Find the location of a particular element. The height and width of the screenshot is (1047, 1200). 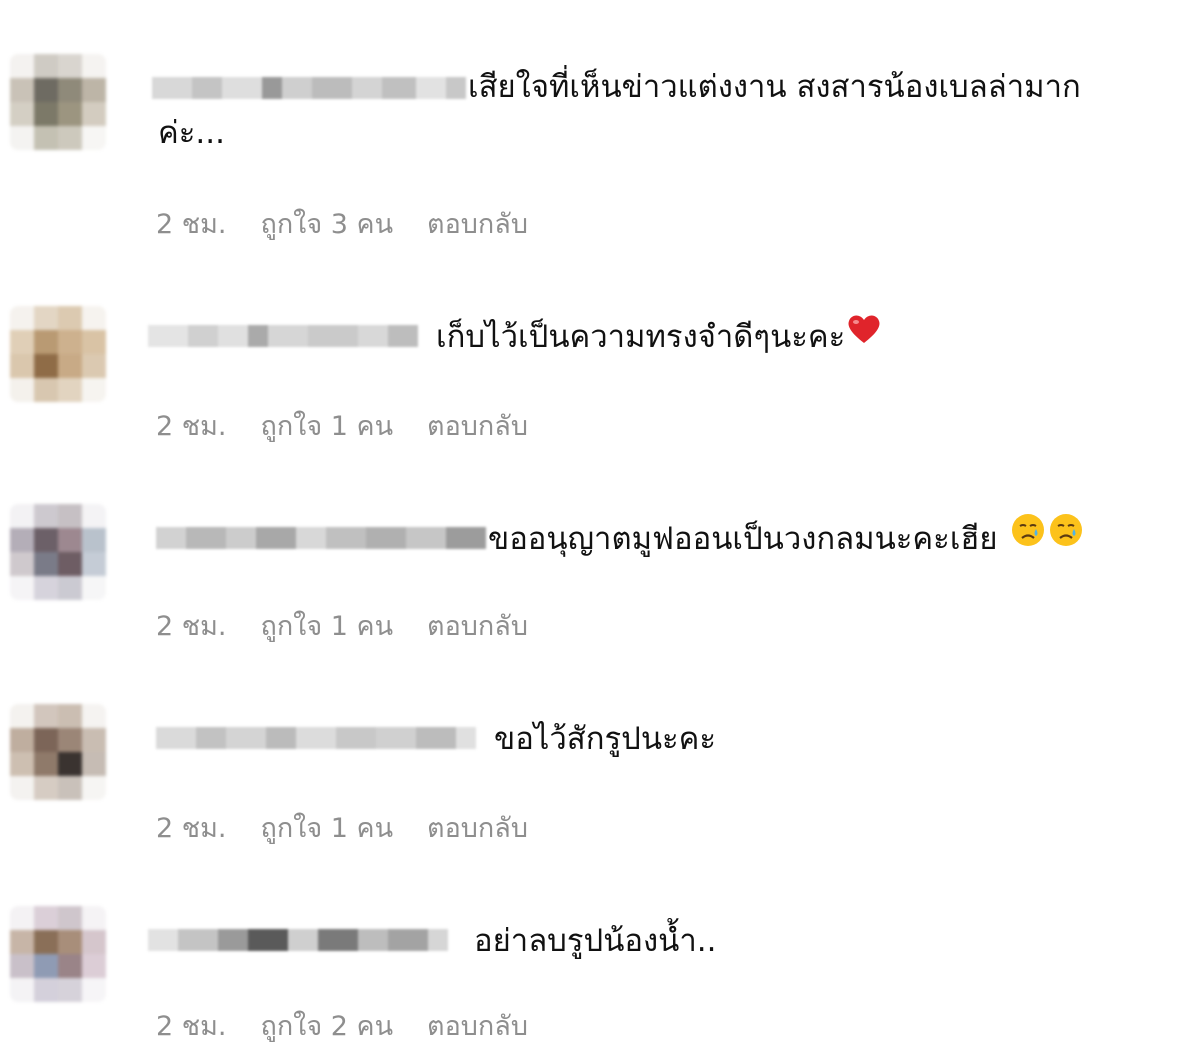

comment-meta: 2 ชม. ถูกใจ 2 คน ตอบกลับ is located at coordinates (342, 1025).